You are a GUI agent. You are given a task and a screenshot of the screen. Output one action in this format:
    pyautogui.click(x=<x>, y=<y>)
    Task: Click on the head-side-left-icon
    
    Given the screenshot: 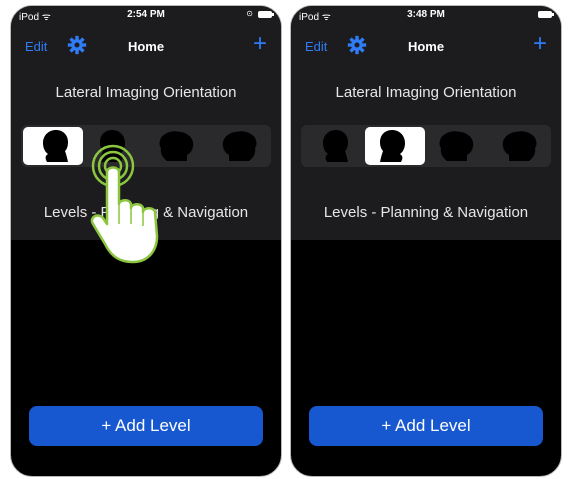 What is the action you would take?
    pyautogui.click(x=456, y=146)
    